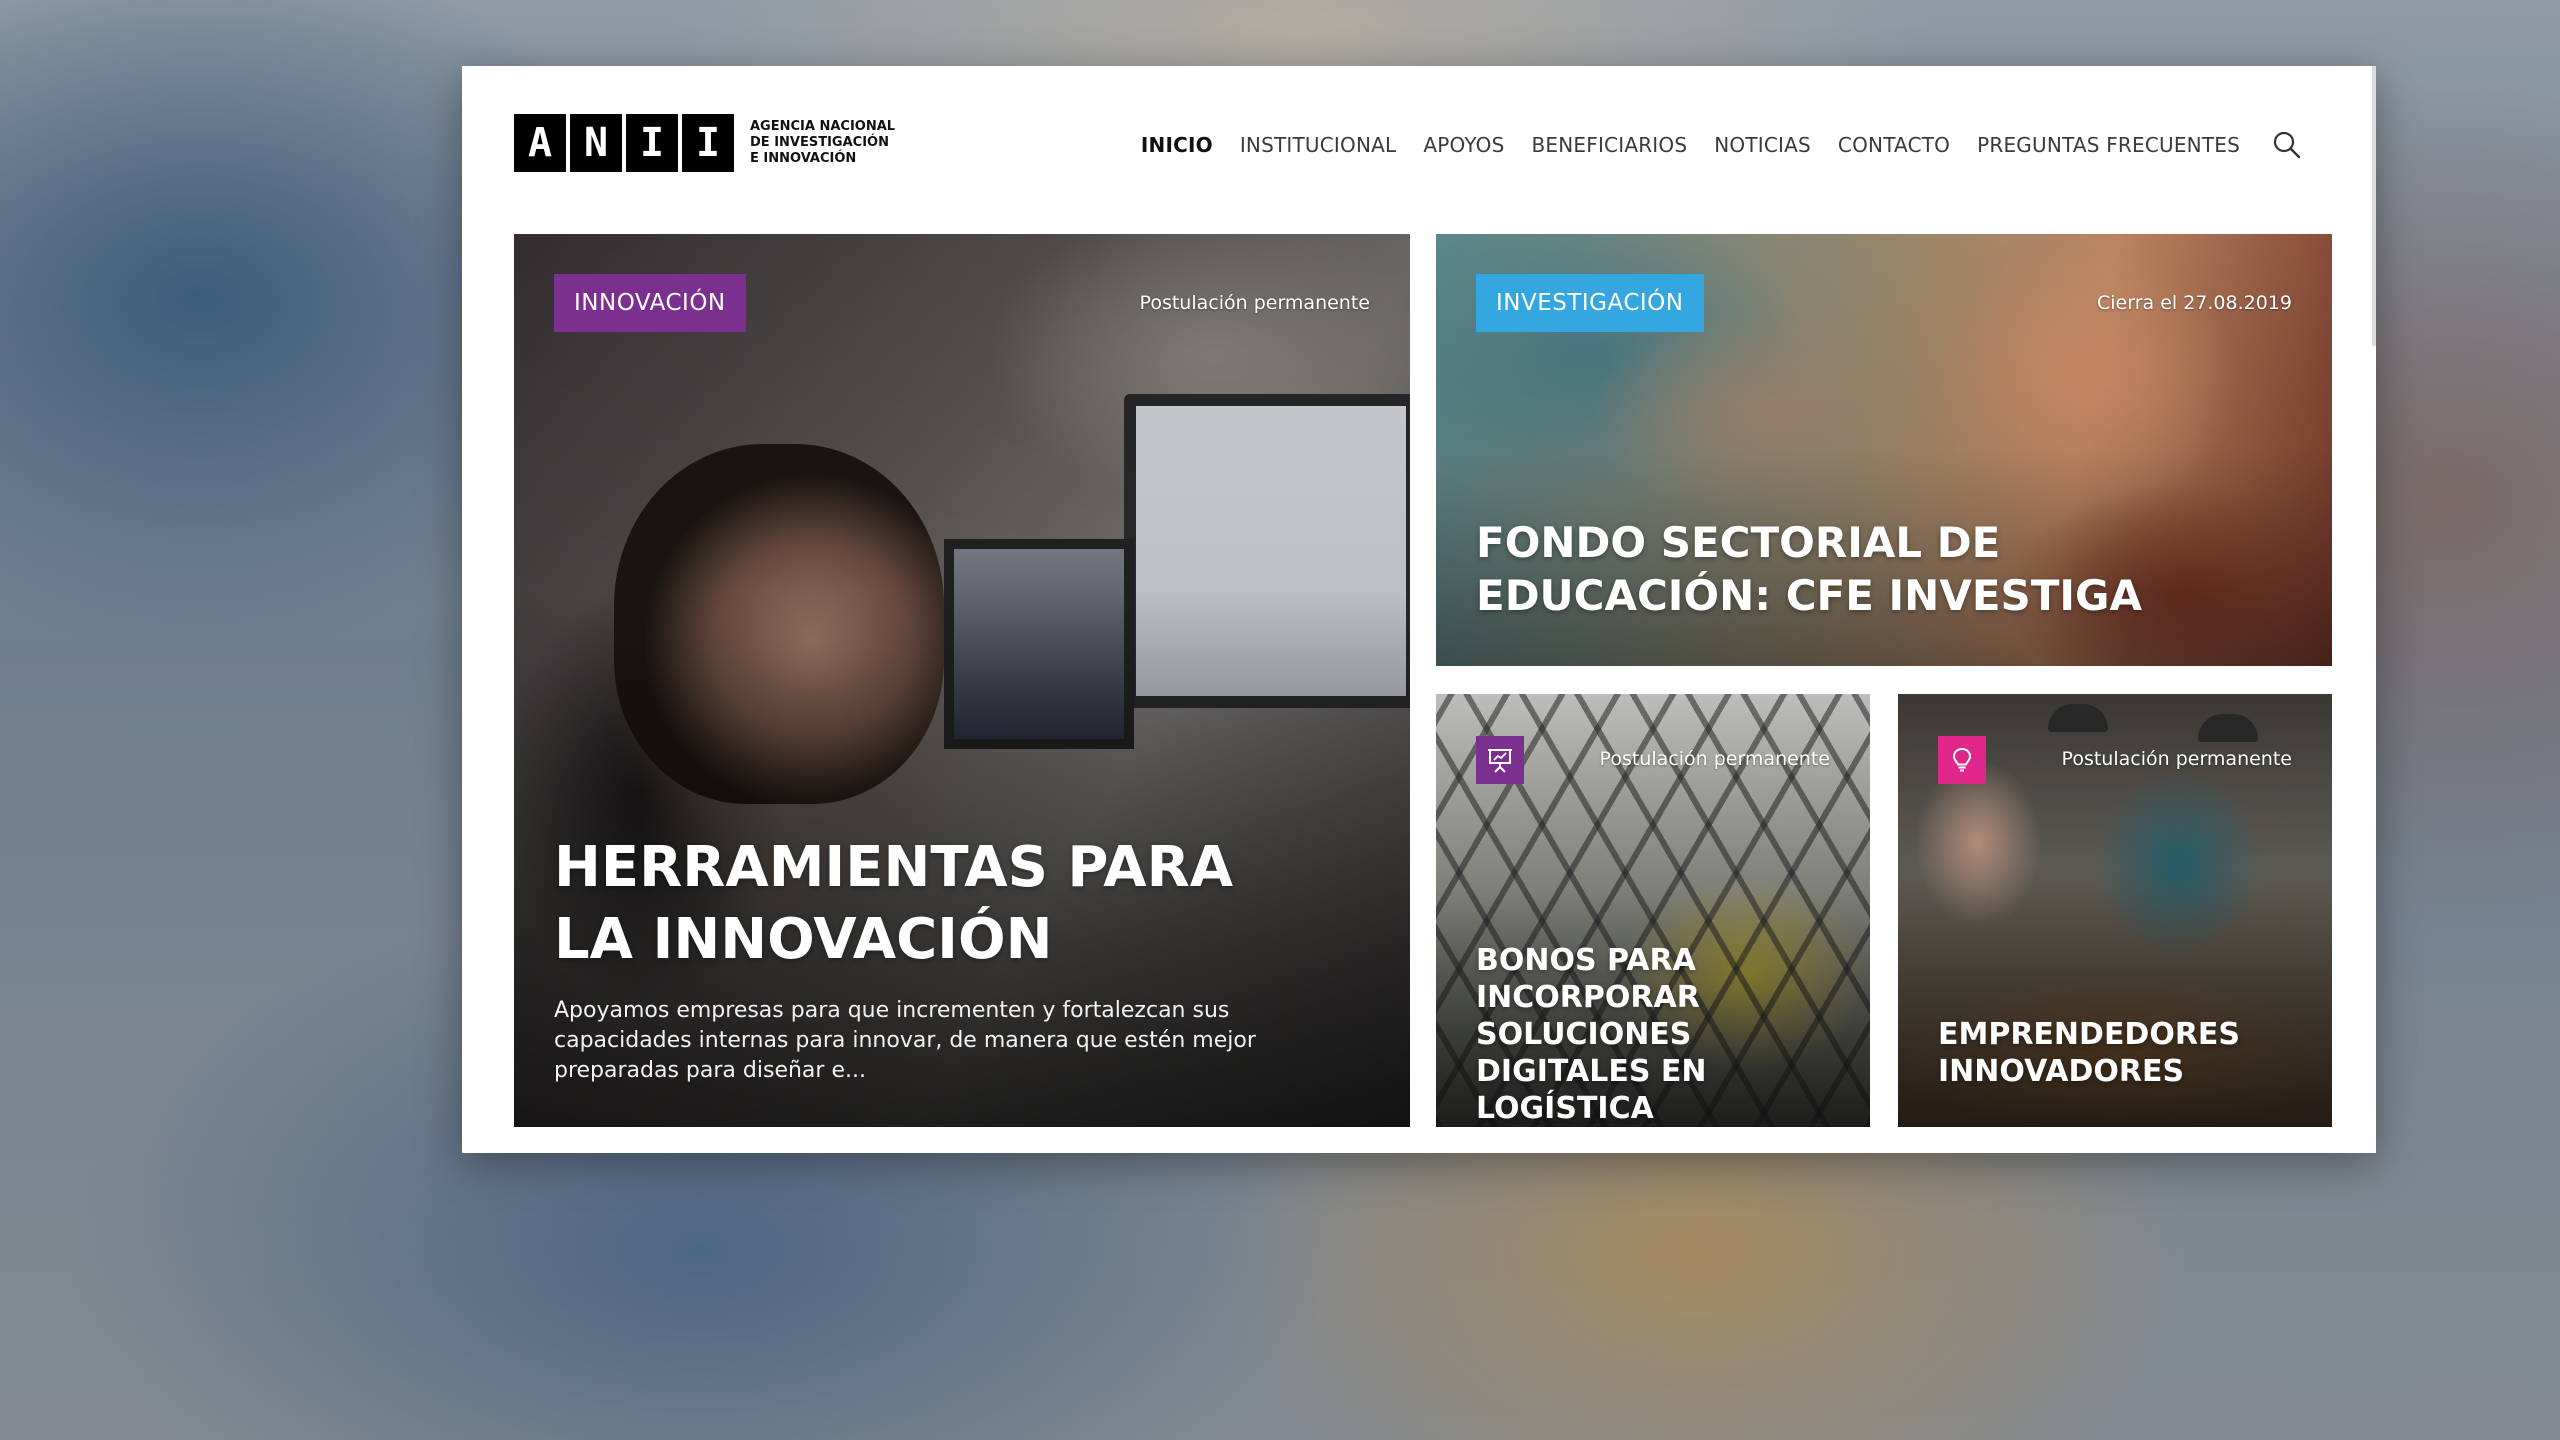 This screenshot has height=1440, width=2560. I want to click on search-button, so click(2287, 145).